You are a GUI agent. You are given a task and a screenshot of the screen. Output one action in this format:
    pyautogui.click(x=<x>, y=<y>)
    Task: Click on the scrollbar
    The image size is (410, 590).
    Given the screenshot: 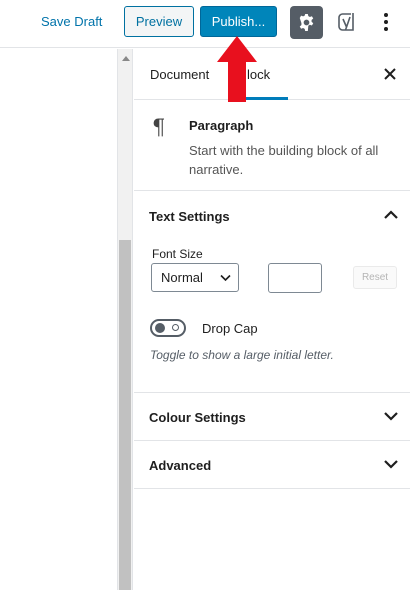 What is the action you would take?
    pyautogui.click(x=125, y=319)
    